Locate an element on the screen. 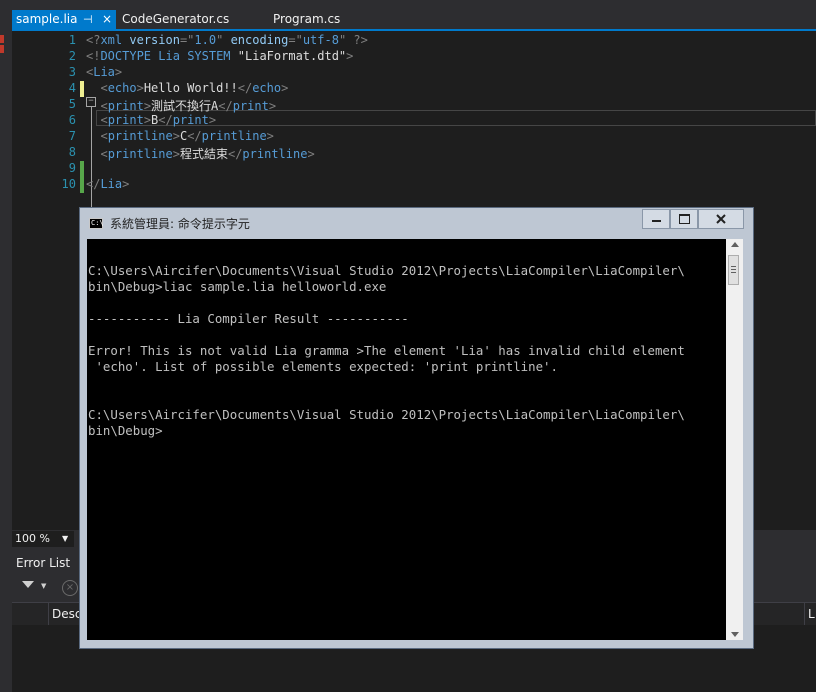 The image size is (816, 692). console-icon: C:\ is located at coordinates (96, 223).